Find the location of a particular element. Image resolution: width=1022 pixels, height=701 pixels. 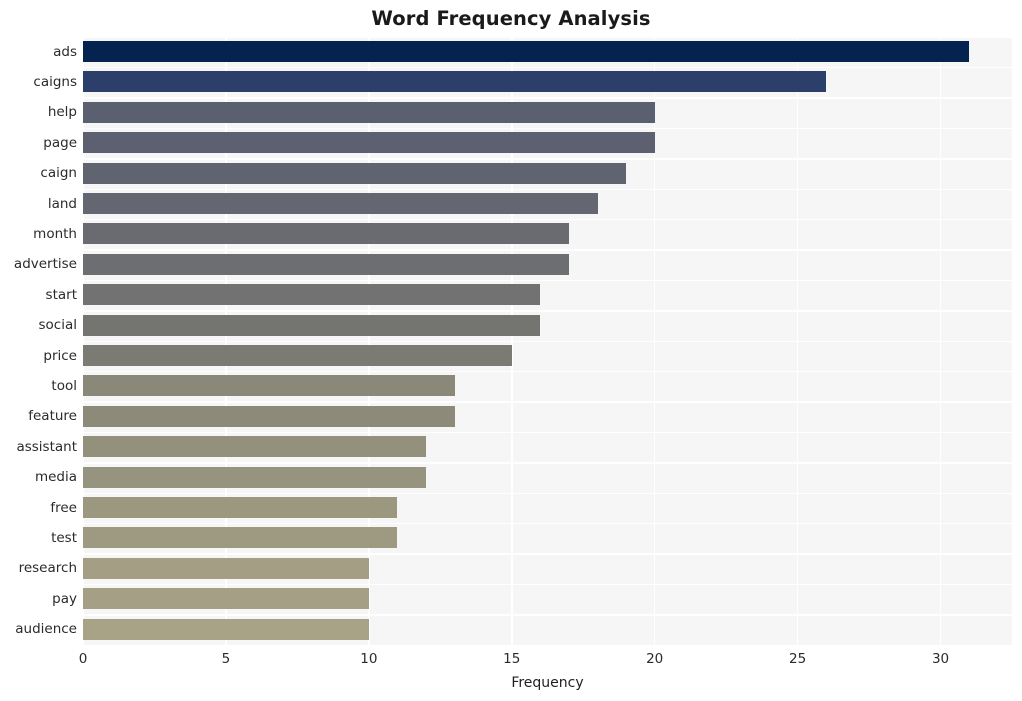

y-axis-tick-label: page is located at coordinates (60, 142).